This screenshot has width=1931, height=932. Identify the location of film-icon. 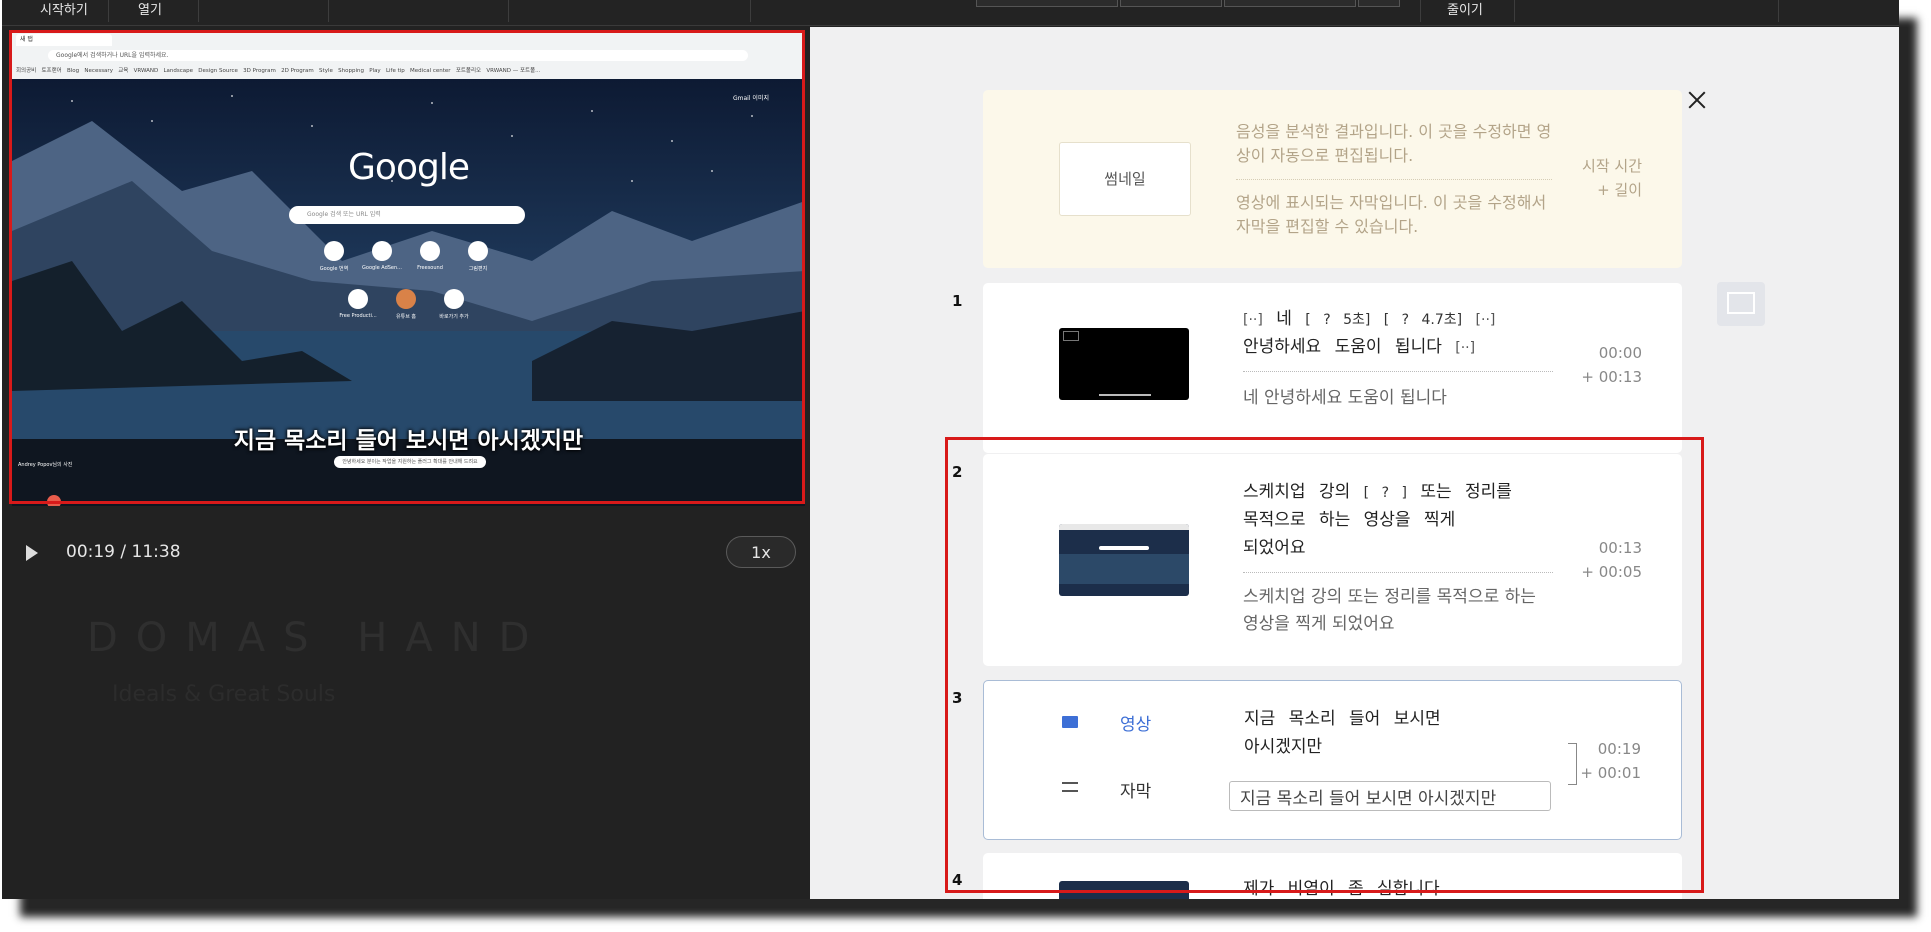
(1070, 722).